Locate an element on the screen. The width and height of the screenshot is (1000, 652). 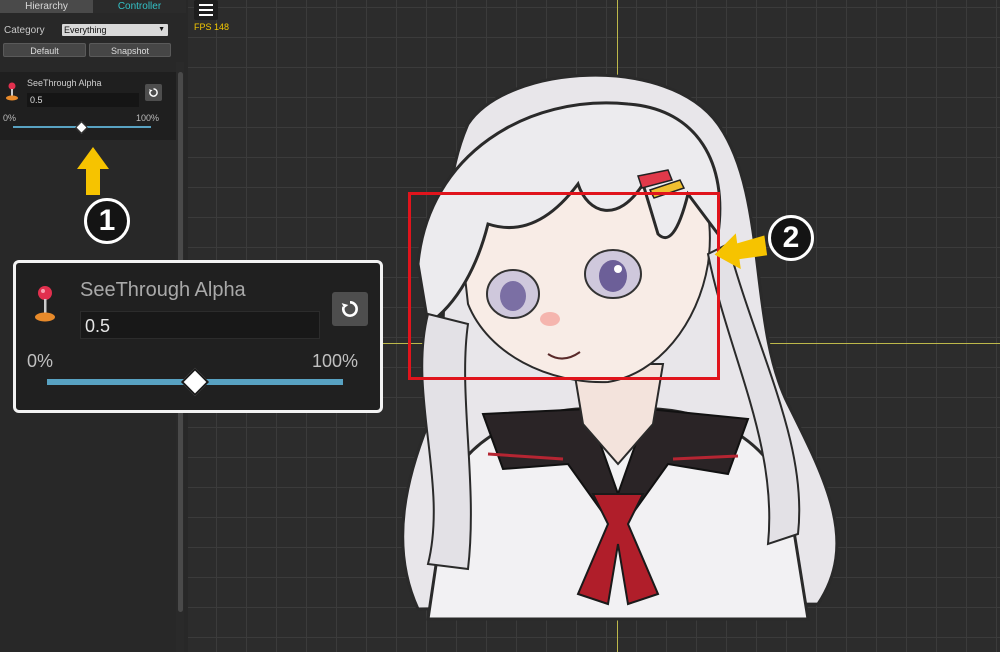
category-value: Everything is located at coordinates (85, 30).